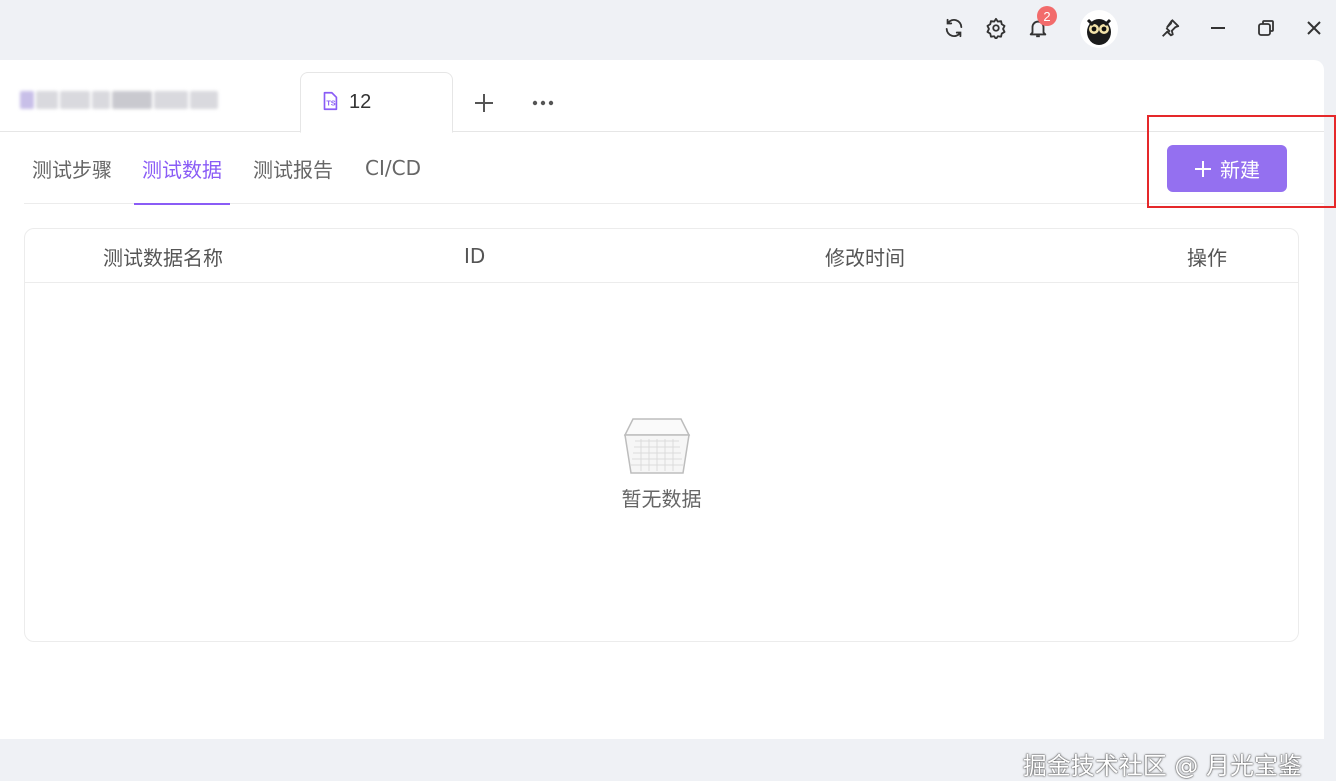 This screenshot has height=781, width=1336. Describe the element at coordinates (1047, 16) in the screenshot. I see `notification-badge: 2` at that location.